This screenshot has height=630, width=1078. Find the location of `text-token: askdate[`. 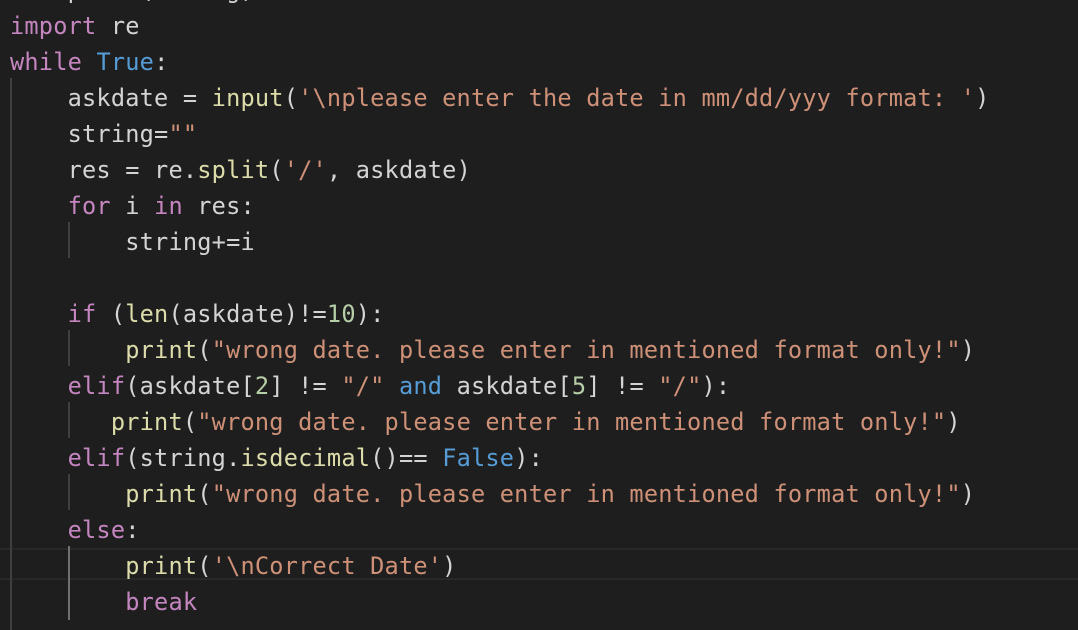

text-token: askdate[ is located at coordinates (507, 386).